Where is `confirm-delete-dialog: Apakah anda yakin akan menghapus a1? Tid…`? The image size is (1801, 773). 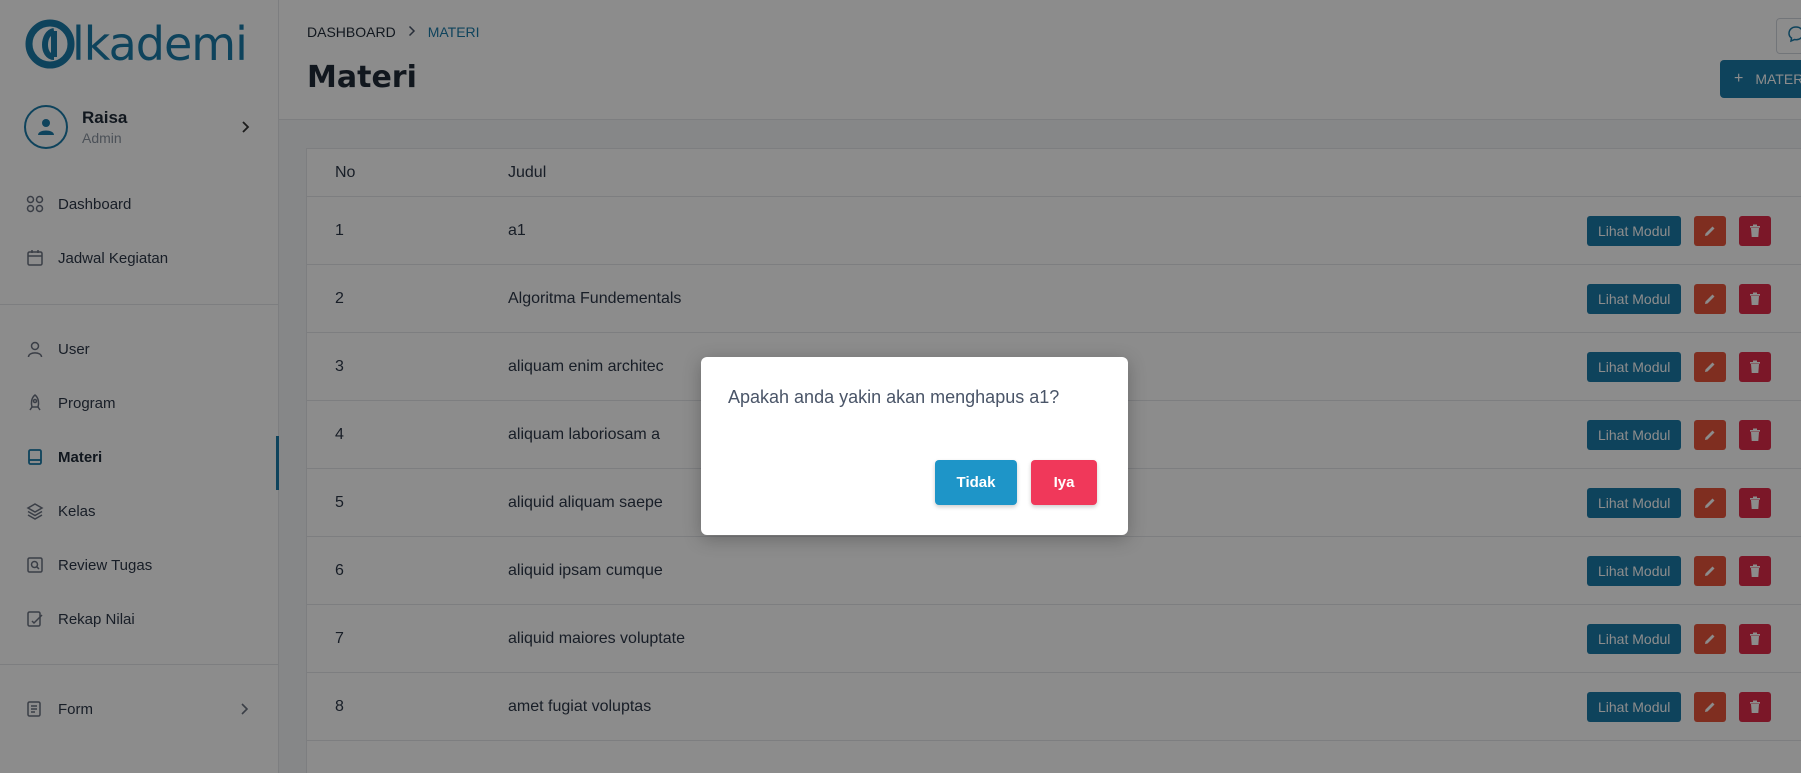
confirm-delete-dialog: Apakah anda yakin akan menghapus a1? Tid… is located at coordinates (914, 446).